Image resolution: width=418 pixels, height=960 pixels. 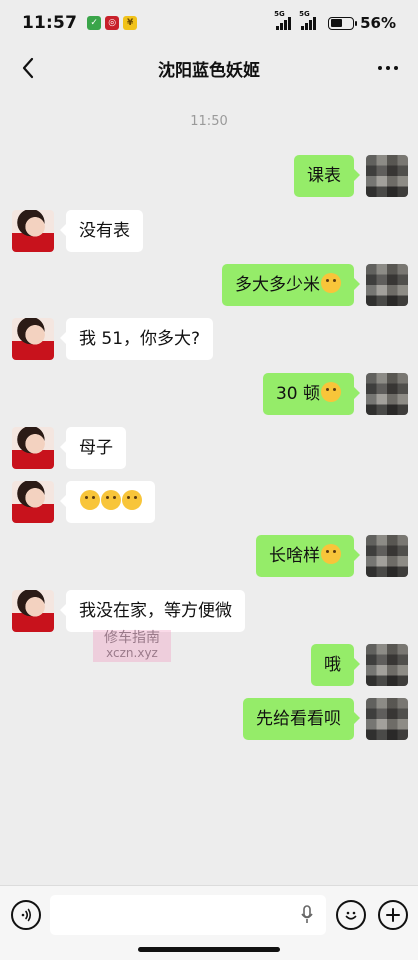 What do you see at coordinates (209, 23) in the screenshot?
I see `status-bar: 11:57 ✓ ◎ ¥ 5G 5G 56%` at bounding box center [209, 23].